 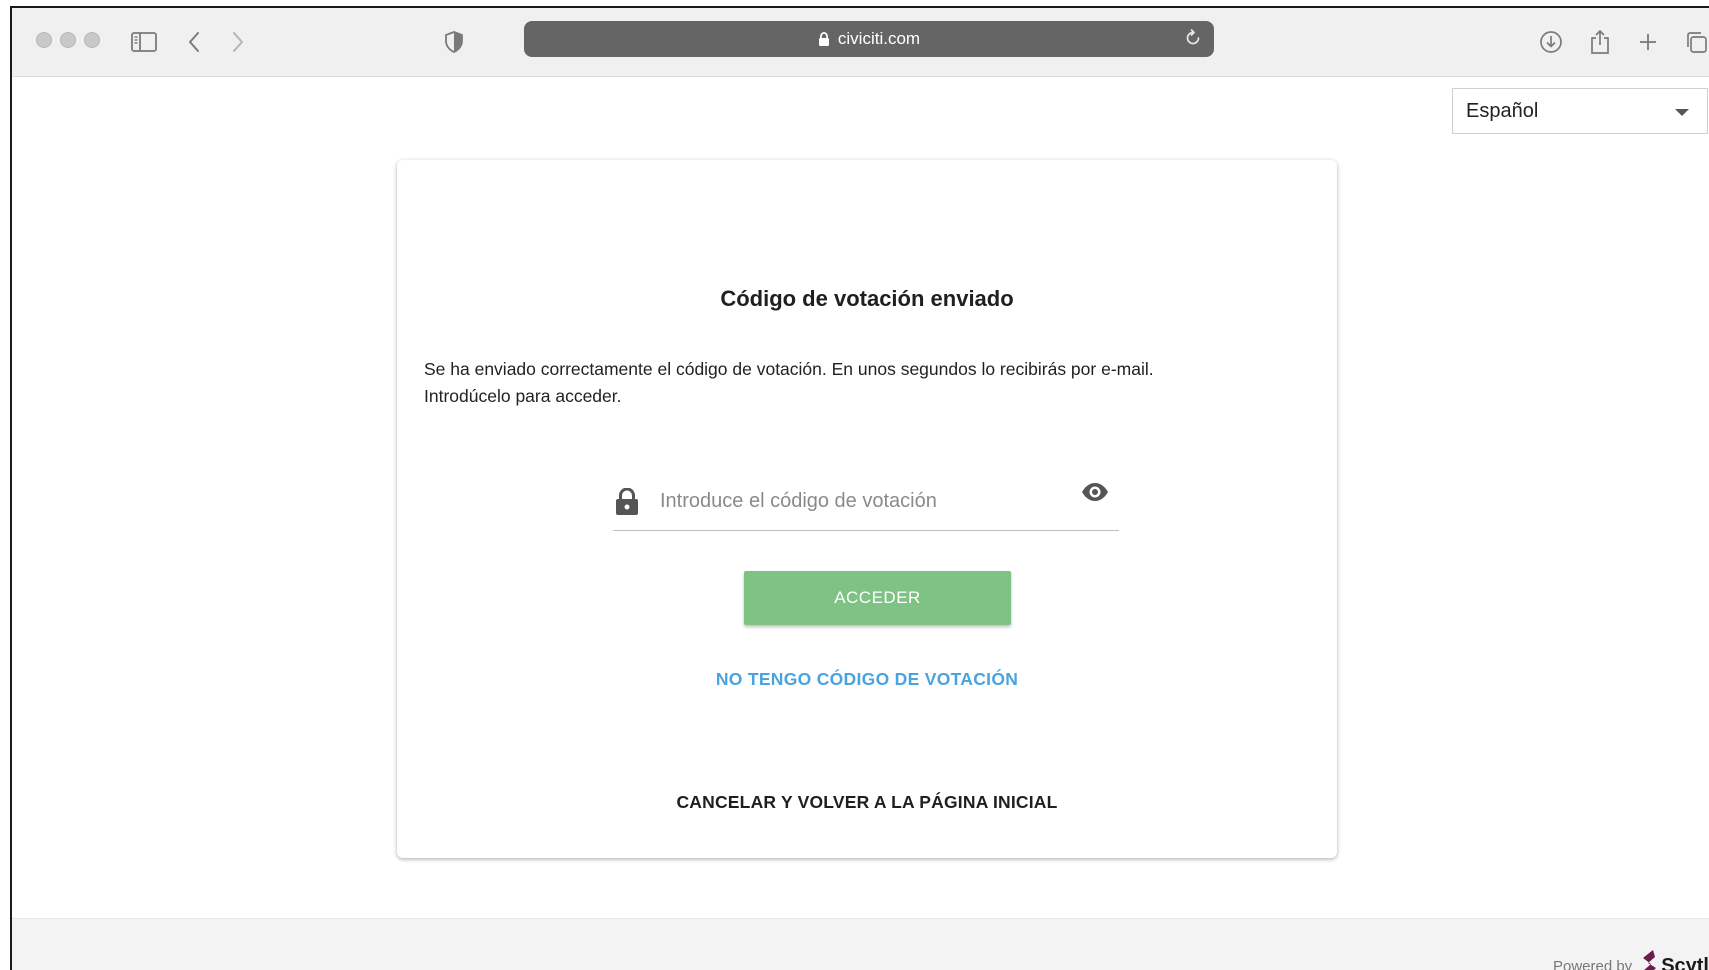 What do you see at coordinates (1502, 111) in the screenshot?
I see `language-select-value: Español` at bounding box center [1502, 111].